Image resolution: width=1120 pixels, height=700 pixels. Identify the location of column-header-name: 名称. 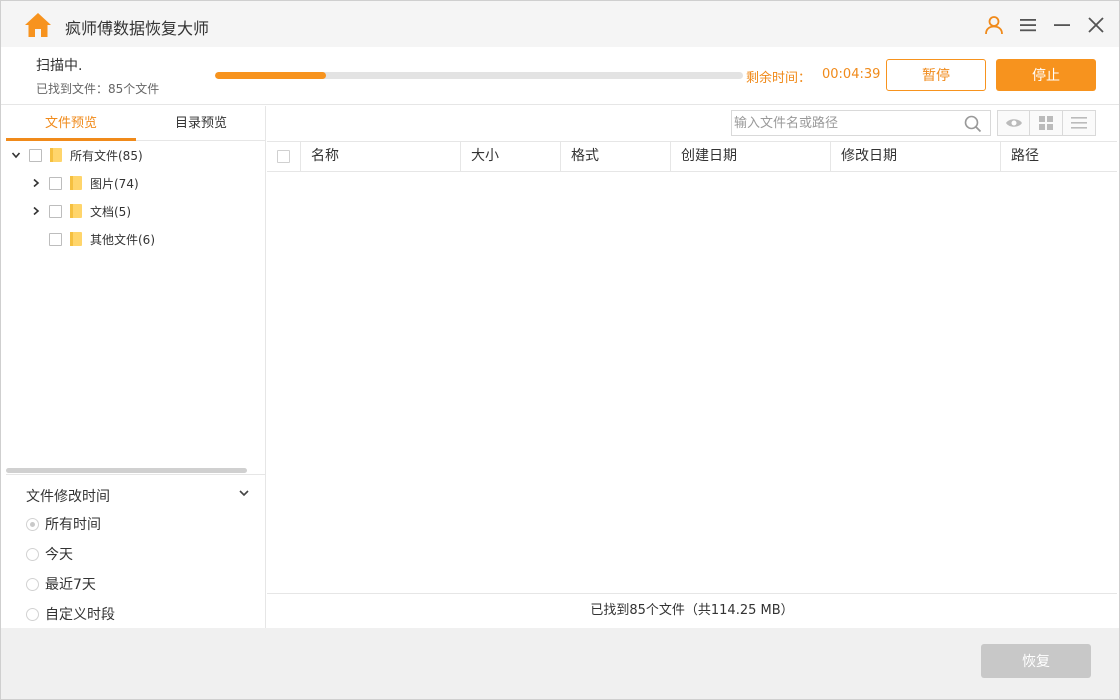
(381, 156).